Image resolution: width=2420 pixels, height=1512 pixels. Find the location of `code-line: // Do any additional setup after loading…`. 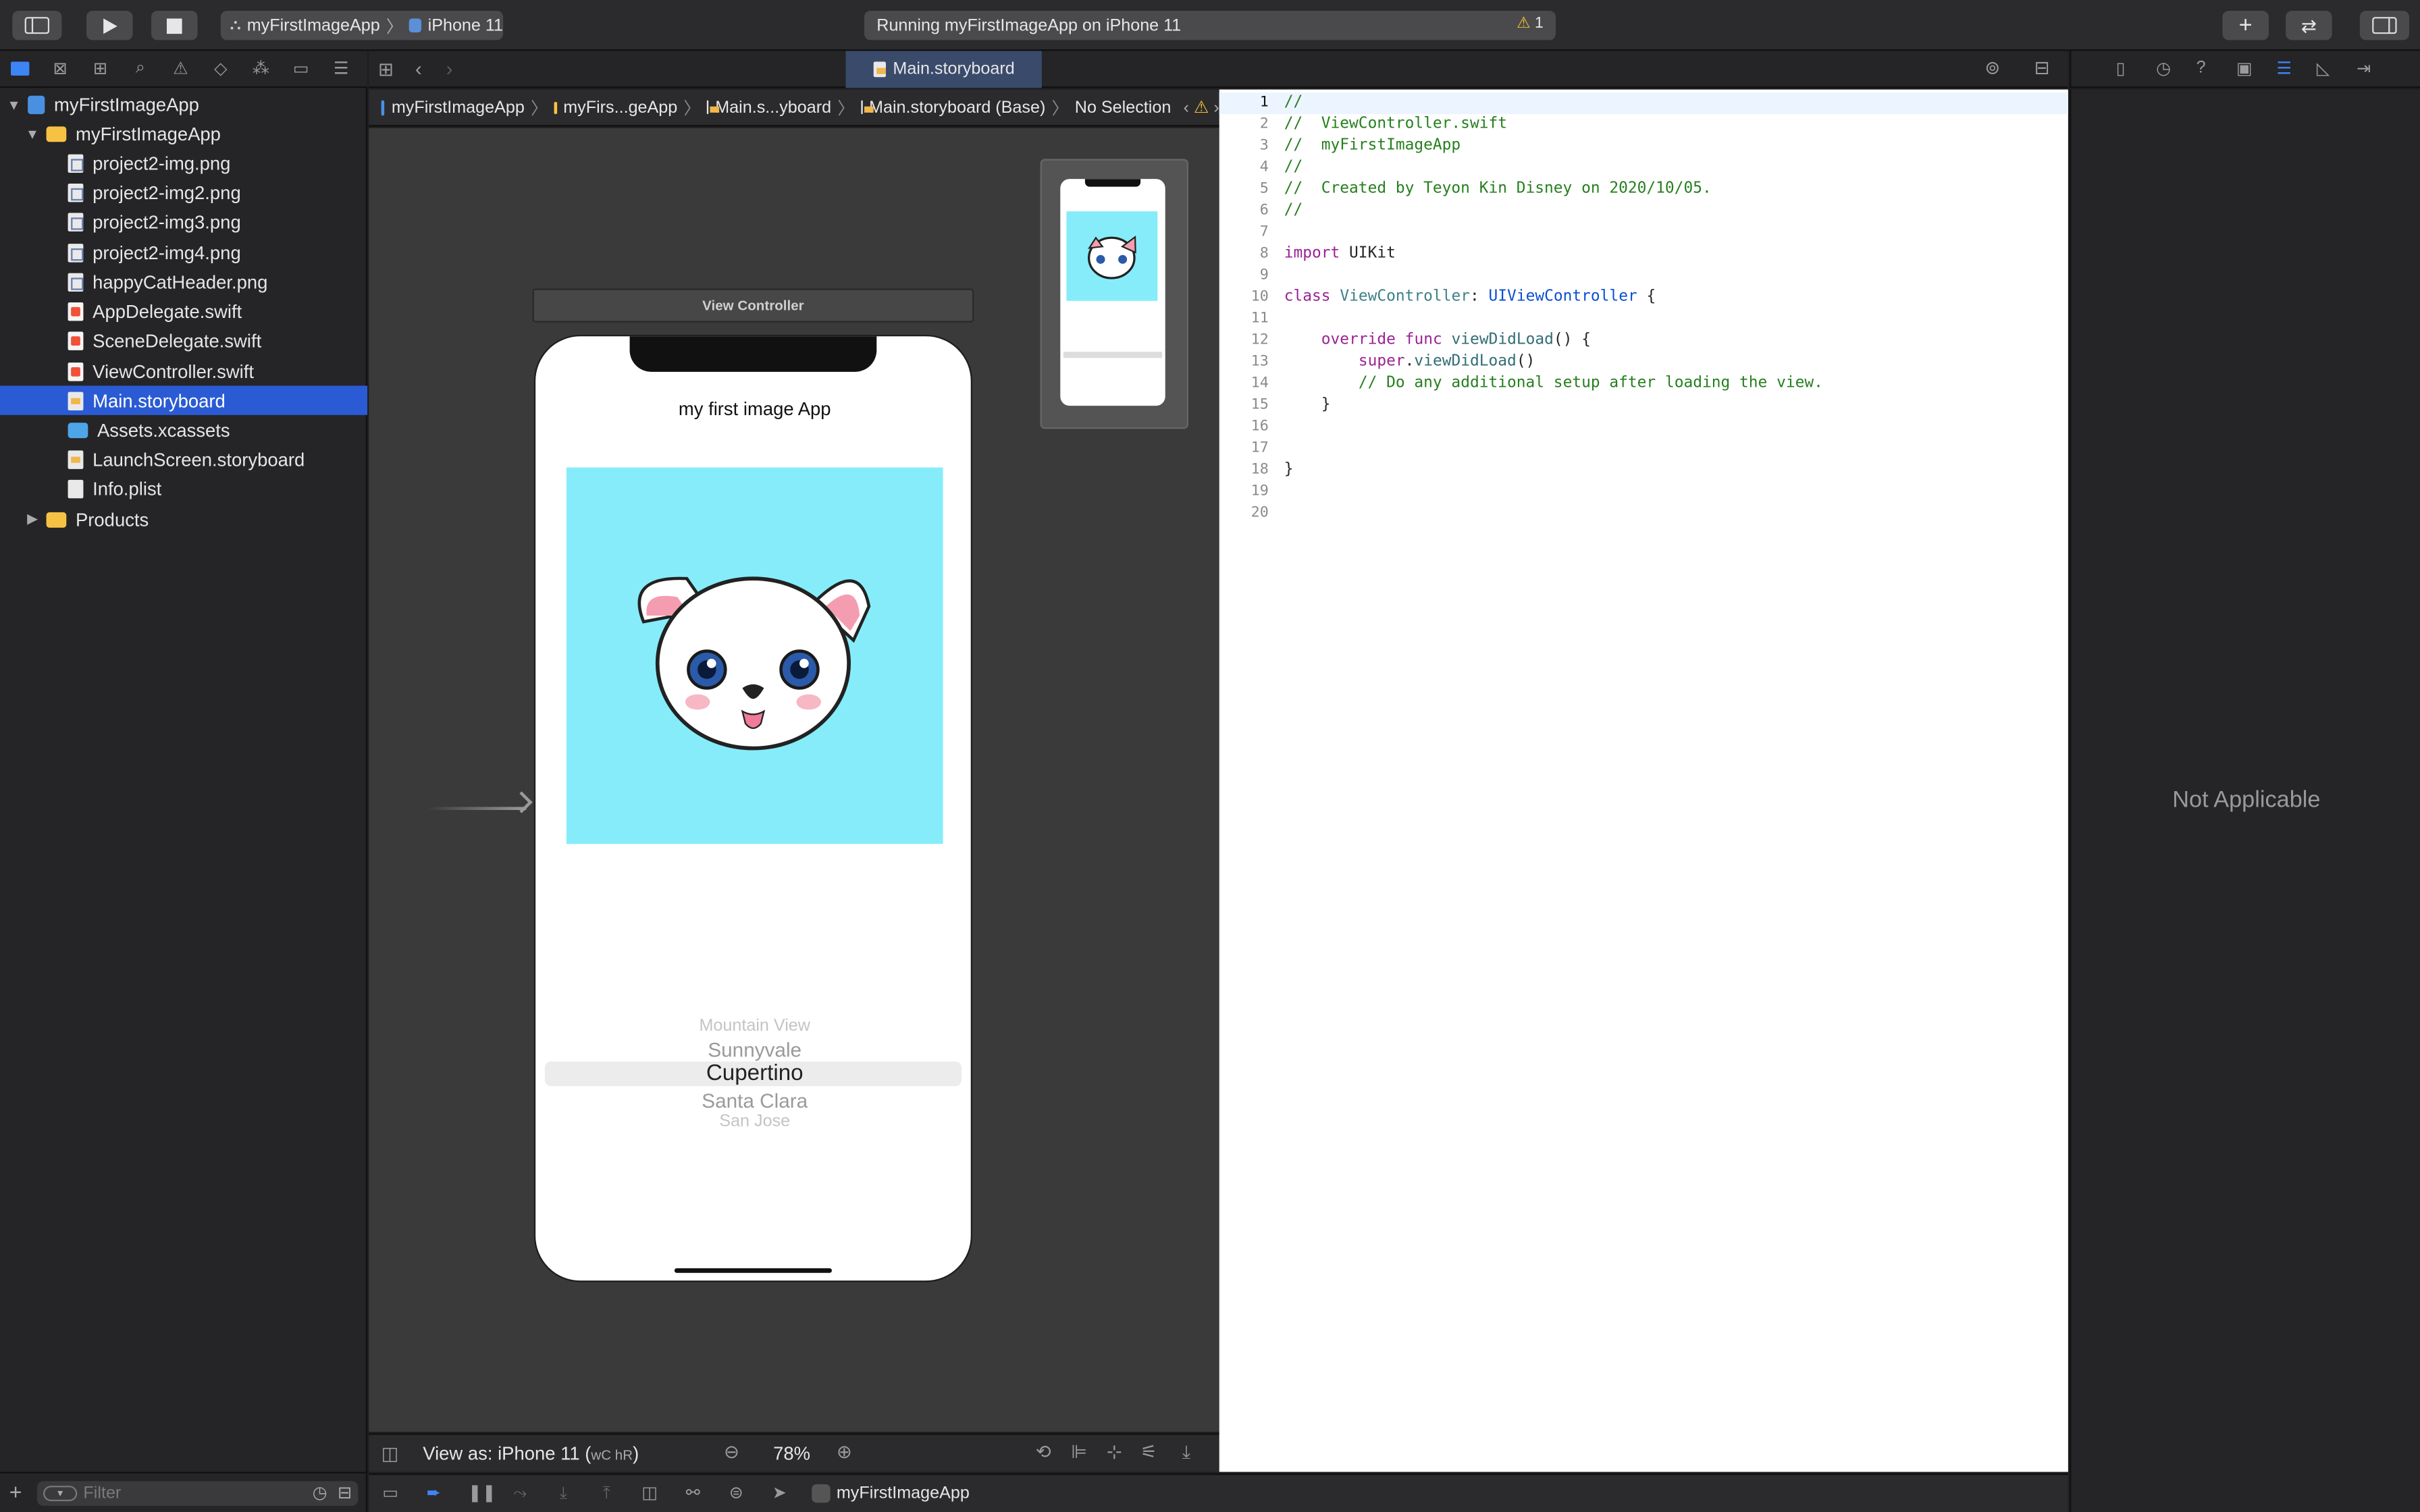

code-line: // Do any additional setup after loading… is located at coordinates (1553, 383).